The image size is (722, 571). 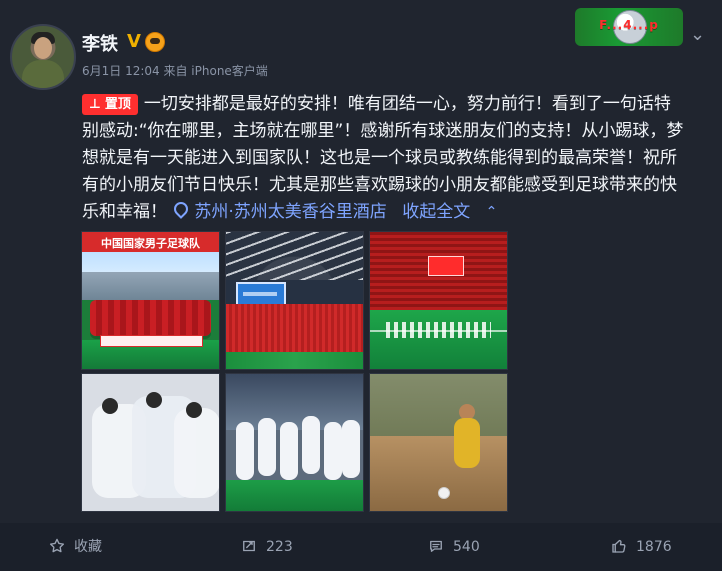 What do you see at coordinates (294, 329) in the screenshot?
I see `image-2-stands` at bounding box center [294, 329].